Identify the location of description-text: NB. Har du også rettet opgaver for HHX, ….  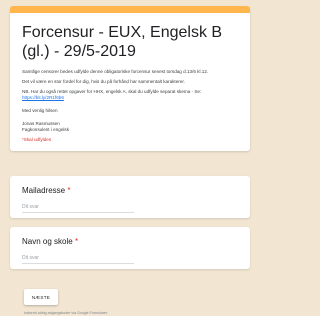
(112, 91).